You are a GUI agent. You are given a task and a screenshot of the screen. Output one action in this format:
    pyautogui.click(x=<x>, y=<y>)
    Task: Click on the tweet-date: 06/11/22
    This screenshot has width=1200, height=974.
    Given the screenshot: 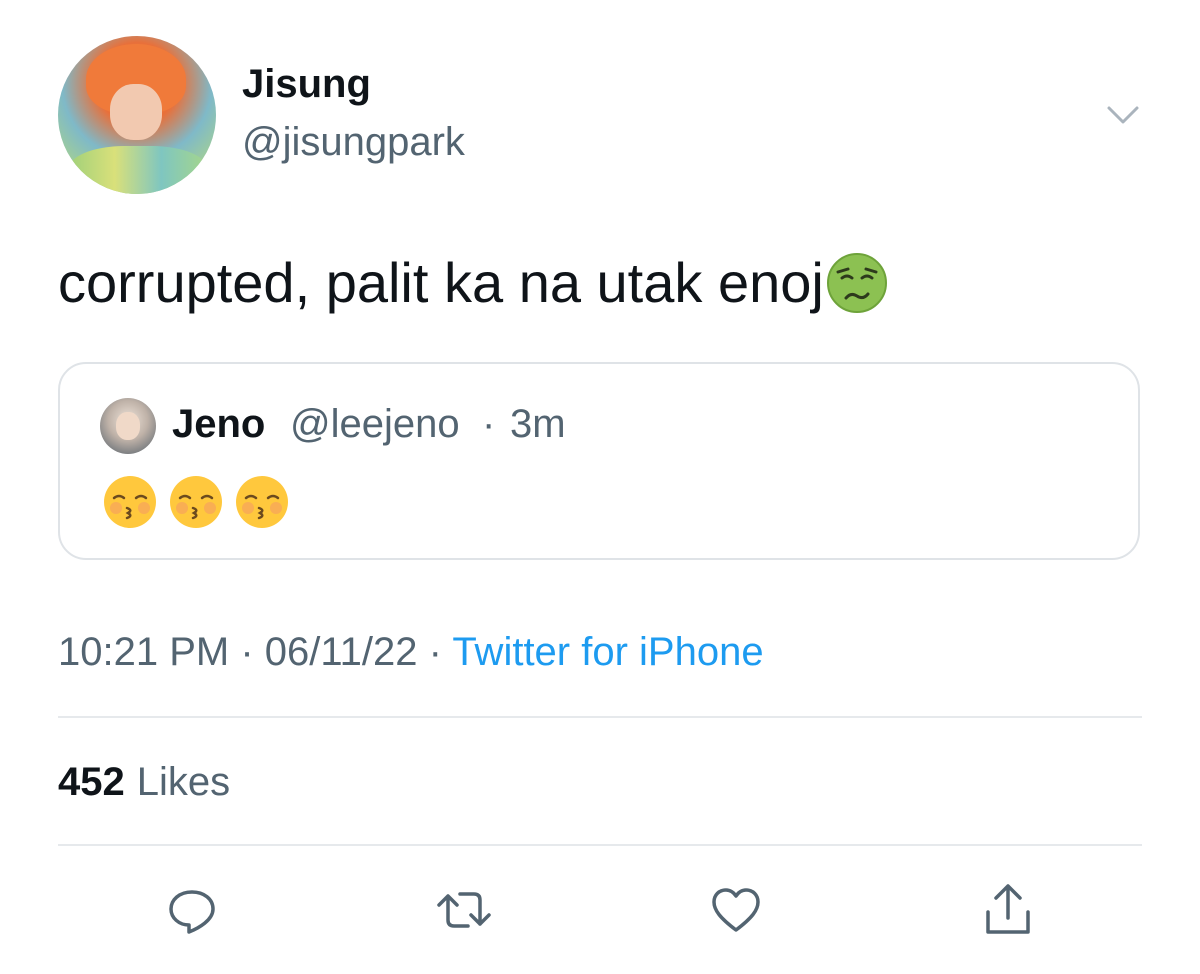 What is the action you would take?
    pyautogui.click(x=341, y=652)
    